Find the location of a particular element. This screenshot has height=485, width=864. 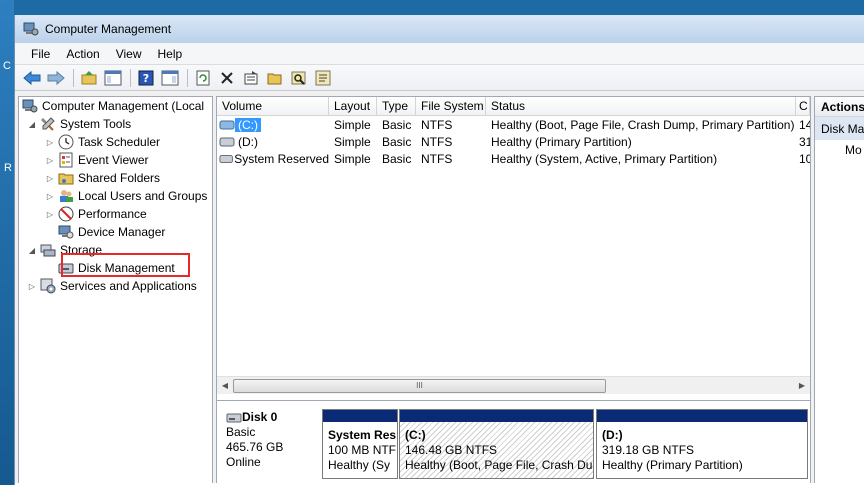

column-header-type: Type is located at coordinates (396, 106).